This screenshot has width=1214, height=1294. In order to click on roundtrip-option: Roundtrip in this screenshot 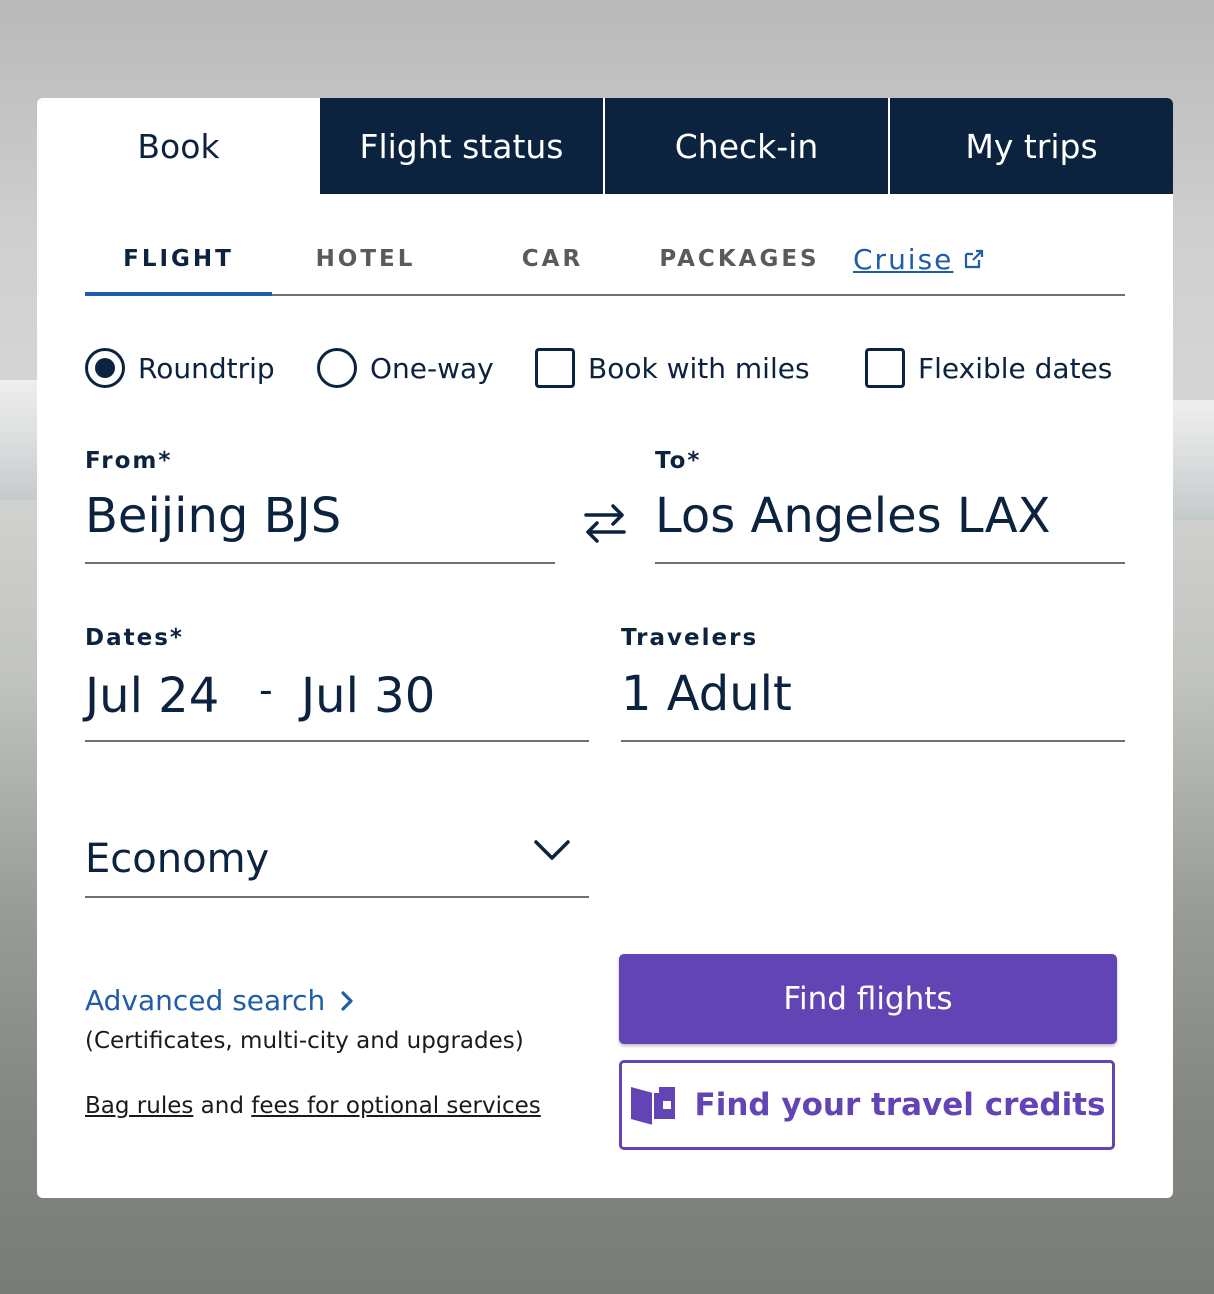, I will do `click(180, 368)`.